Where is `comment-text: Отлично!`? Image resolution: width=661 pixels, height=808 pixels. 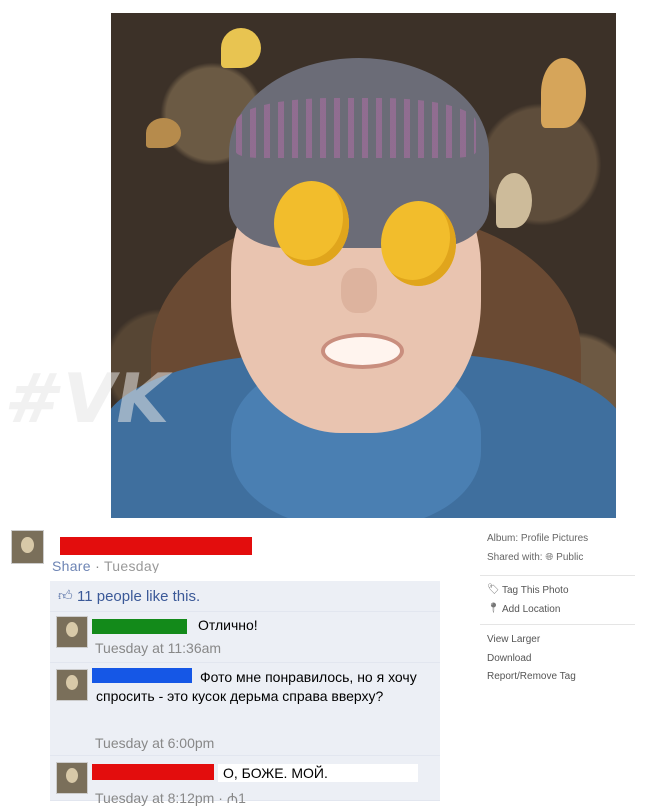 comment-text: Отлично! is located at coordinates (228, 625).